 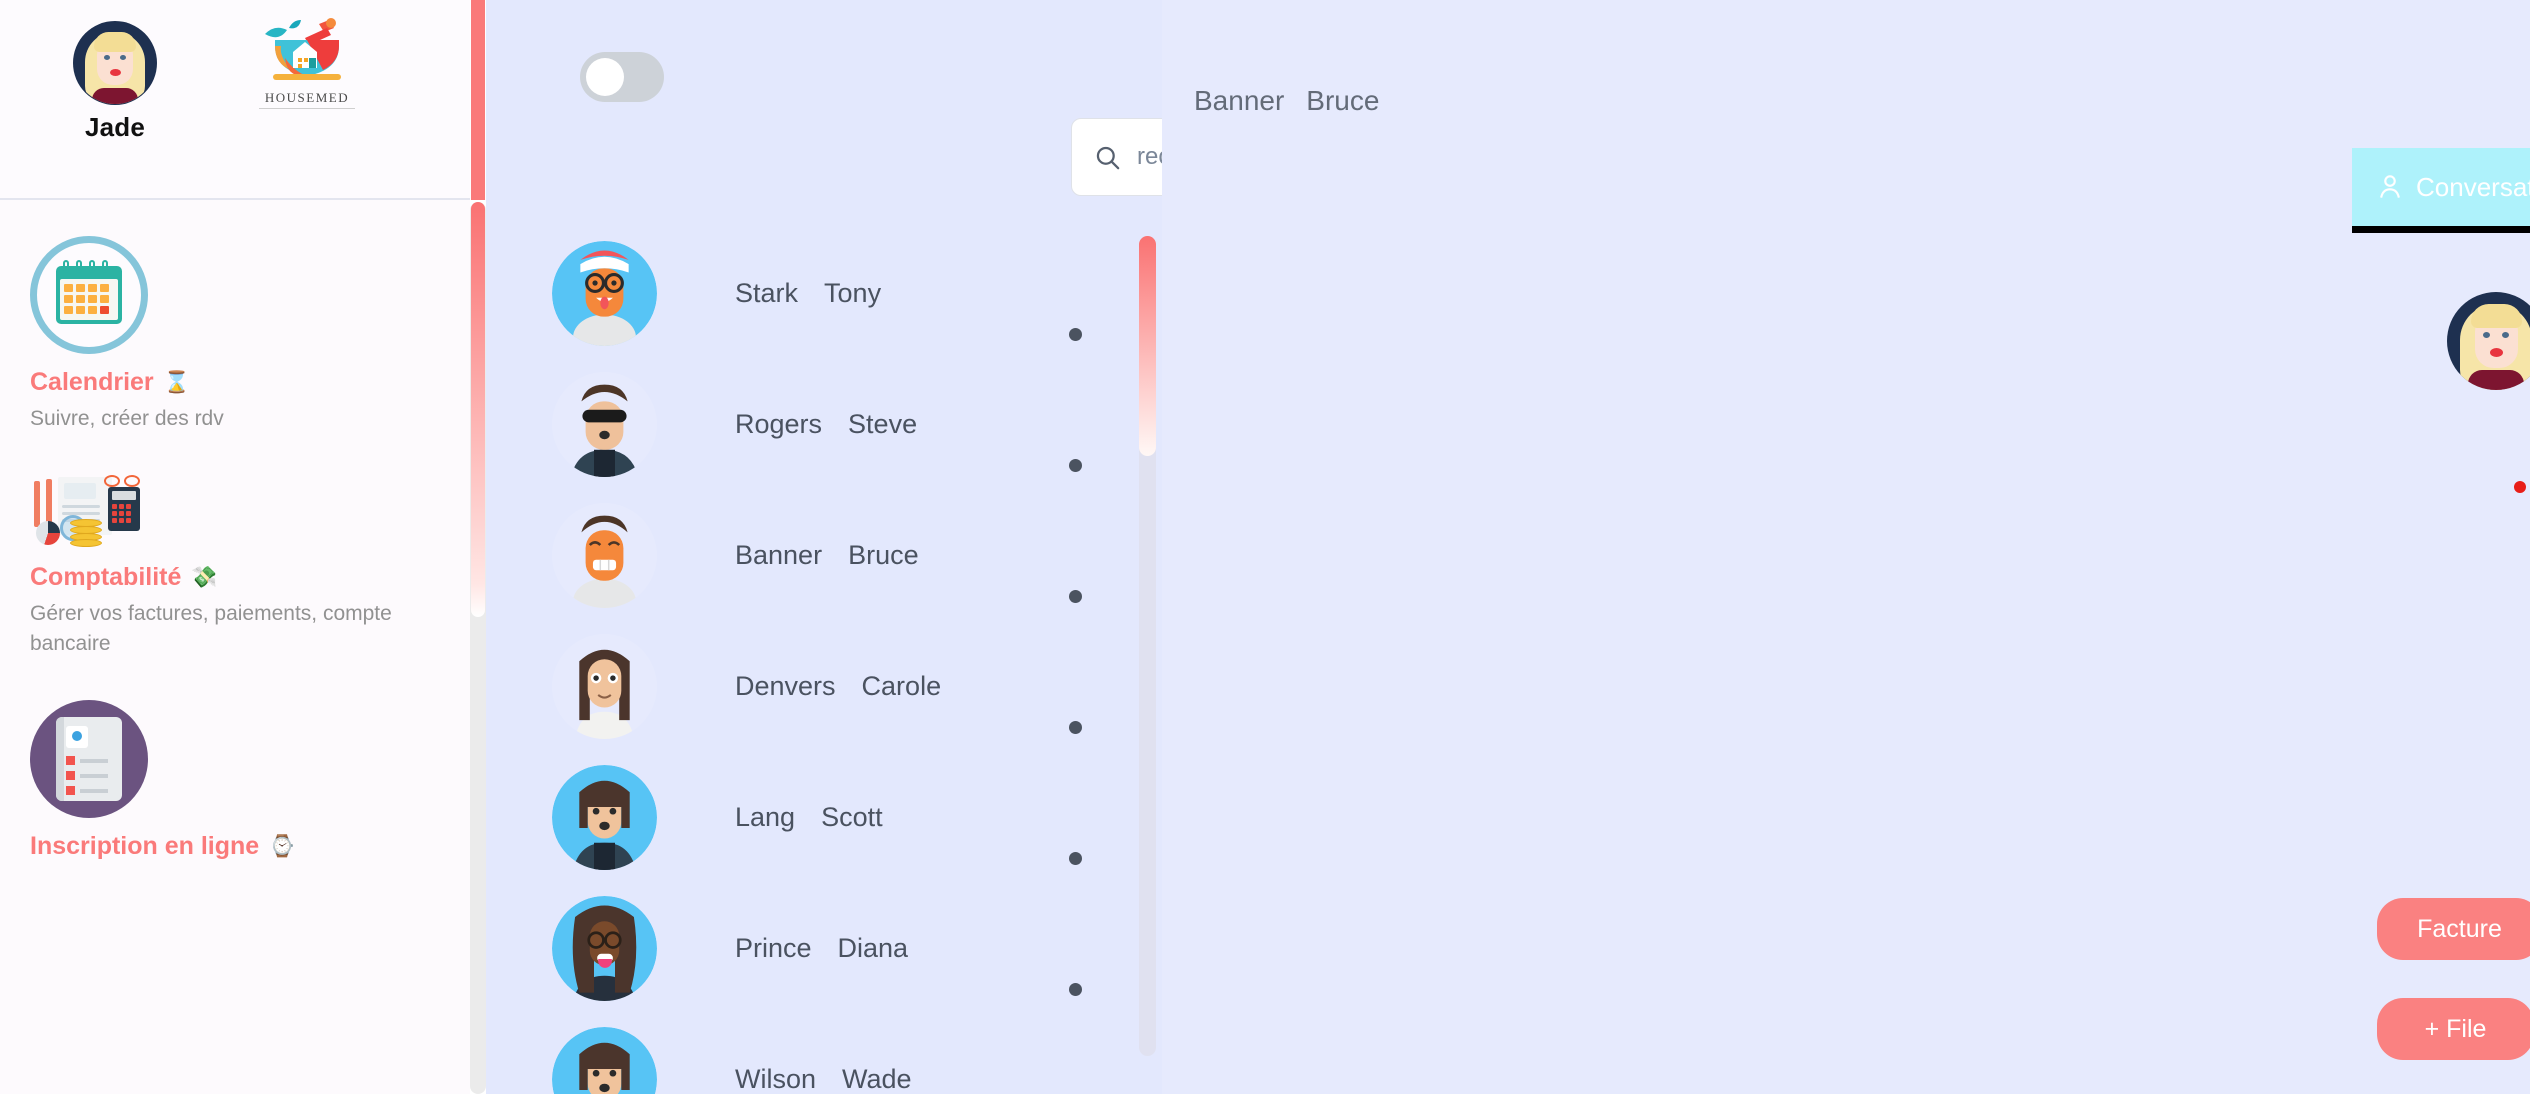 What do you see at coordinates (604, 555) in the screenshot?
I see `avatar-banner` at bounding box center [604, 555].